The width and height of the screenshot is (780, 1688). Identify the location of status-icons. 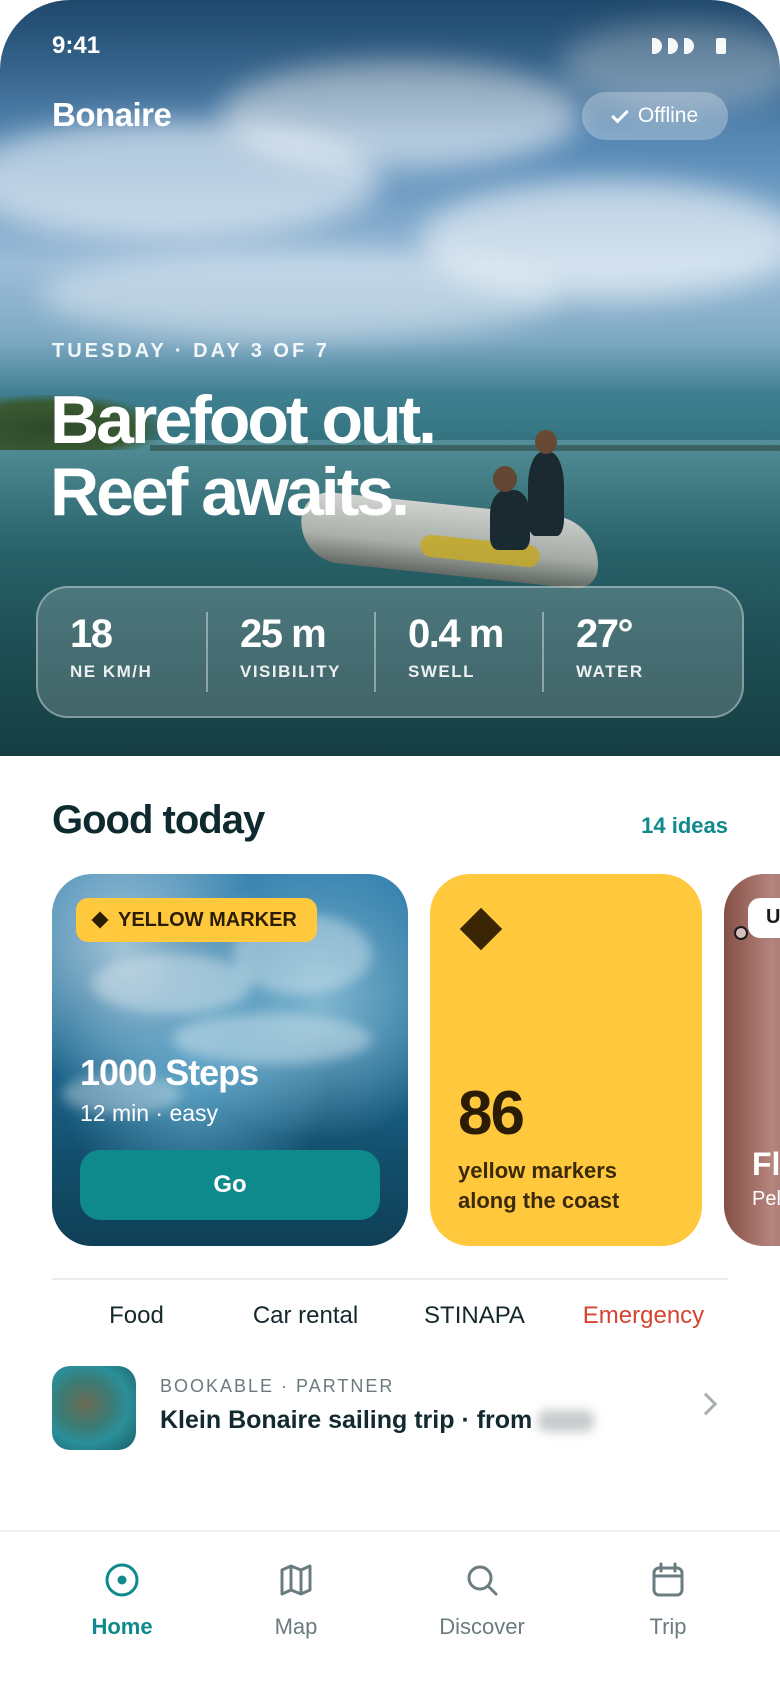
(689, 46).